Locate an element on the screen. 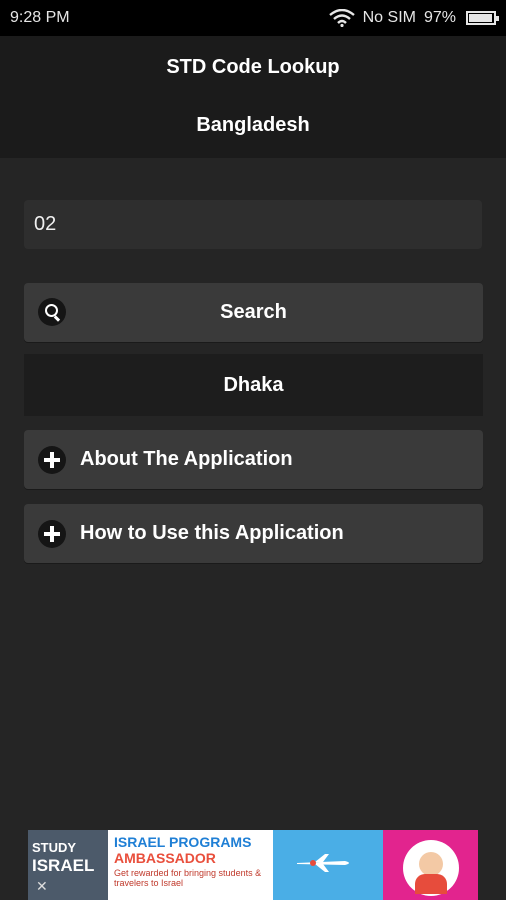  ad-study-israel: STUDY ISRAEL ✕ is located at coordinates (68, 865).